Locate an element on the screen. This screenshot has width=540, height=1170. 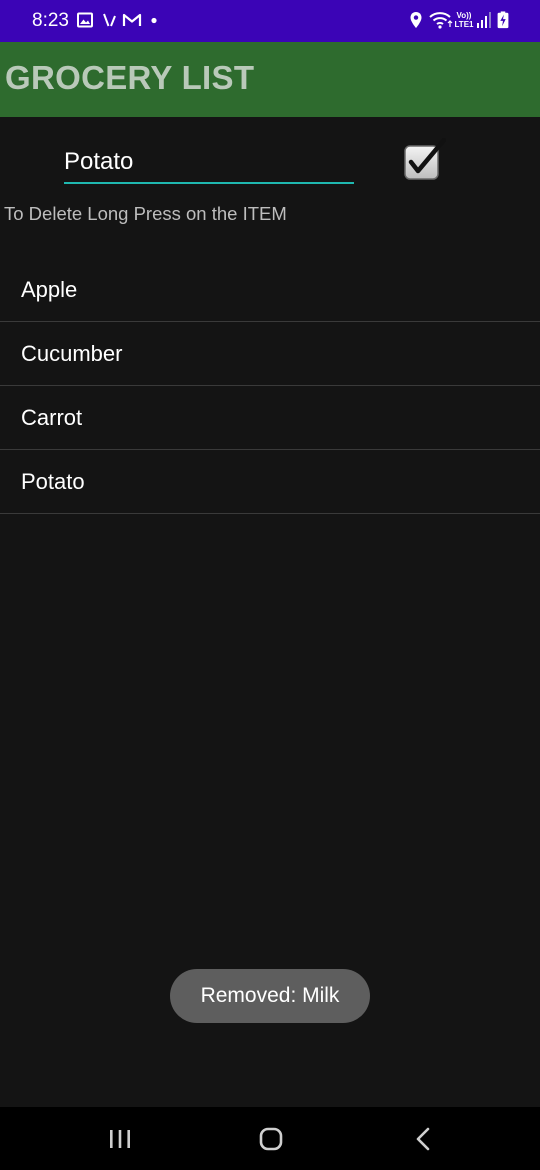
list-item: Potato is located at coordinates (270, 482).